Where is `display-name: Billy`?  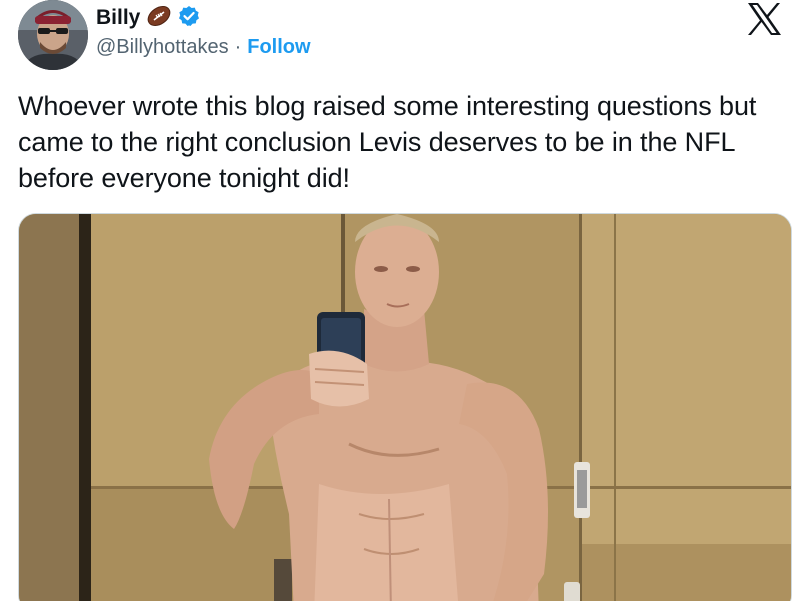 display-name: Billy is located at coordinates (118, 18).